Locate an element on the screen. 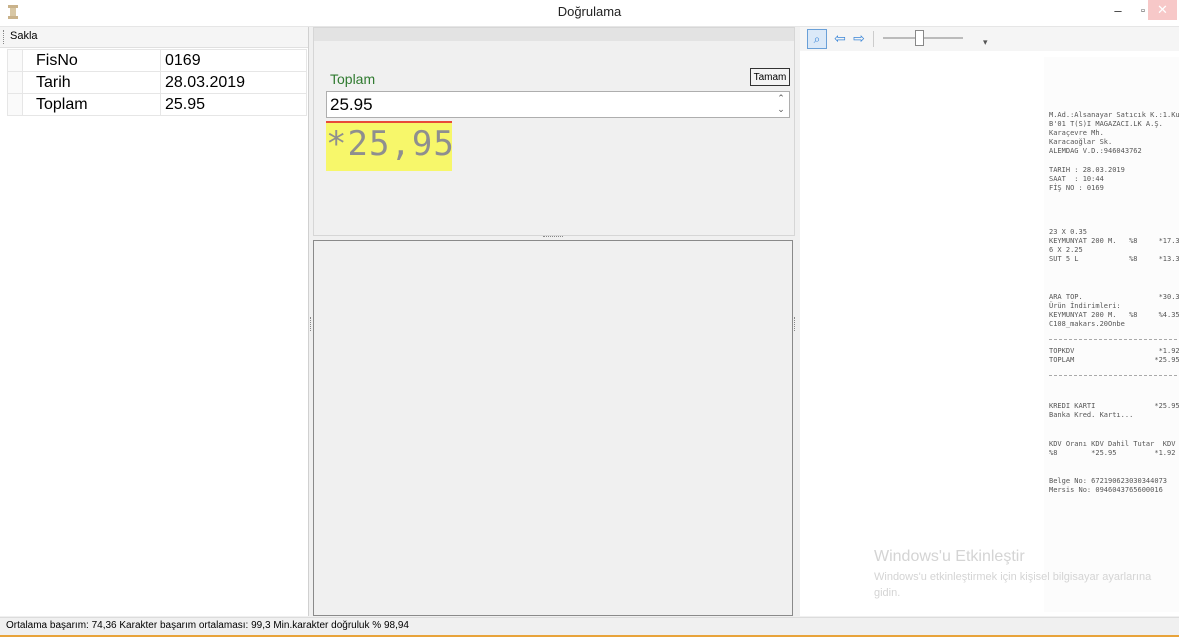 Image resolution: width=1179 pixels, height=637 pixels. window-title: Doğrulama is located at coordinates (589, 11).